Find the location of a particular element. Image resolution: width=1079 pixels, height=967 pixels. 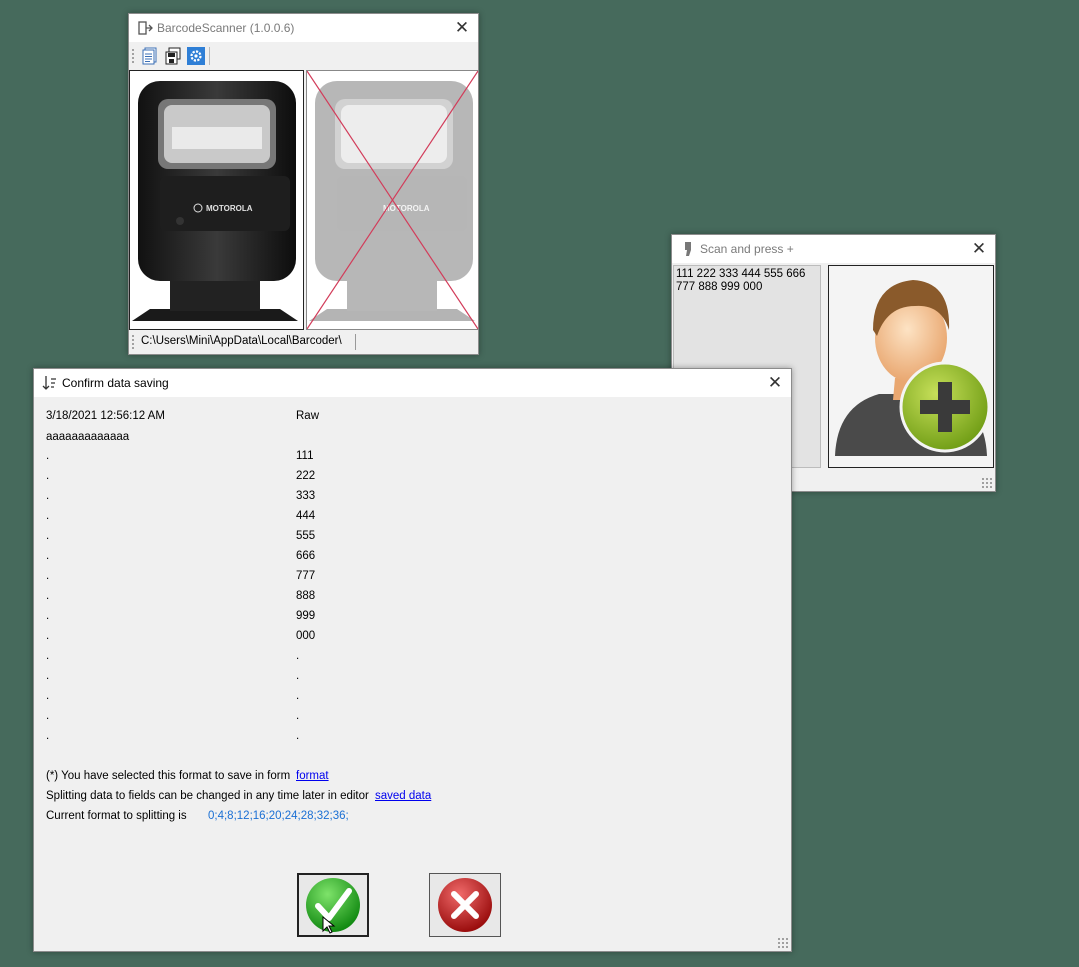

scanner-titlebar: BarcodeScanner (1.0.0.6) ✕ is located at coordinates (303, 28).